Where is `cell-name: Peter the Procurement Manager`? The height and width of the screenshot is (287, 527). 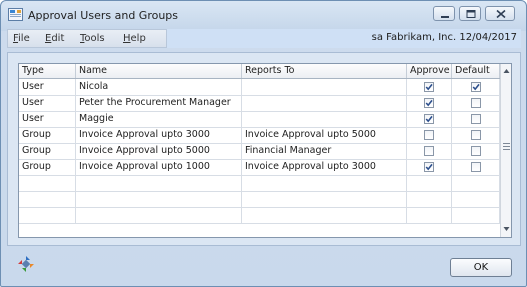 cell-name: Peter the Procurement Manager is located at coordinates (159, 103).